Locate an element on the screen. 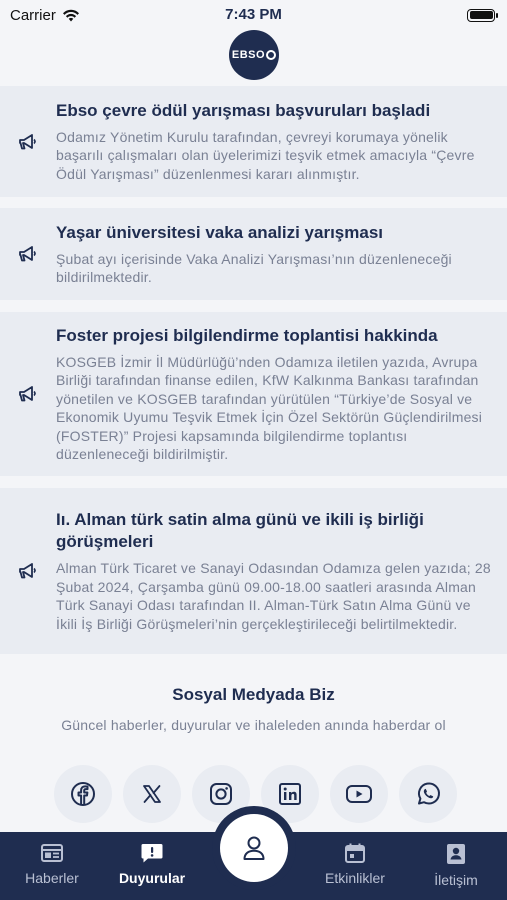 The image size is (507, 900). youtube-icon is located at coordinates (359, 794).